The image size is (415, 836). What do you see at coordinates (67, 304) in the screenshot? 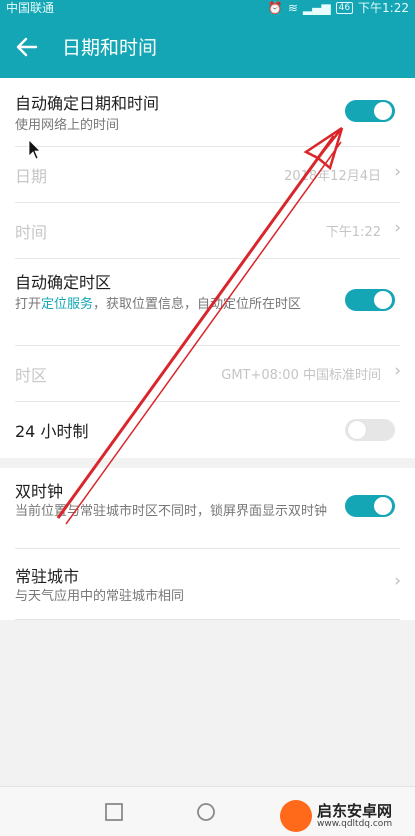
I see `location-service-link: 定位服务` at bounding box center [67, 304].